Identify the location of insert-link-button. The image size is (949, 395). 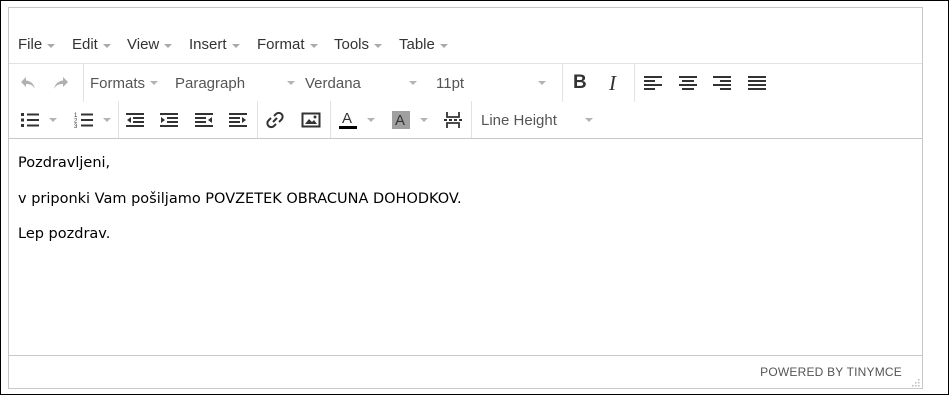
(275, 120).